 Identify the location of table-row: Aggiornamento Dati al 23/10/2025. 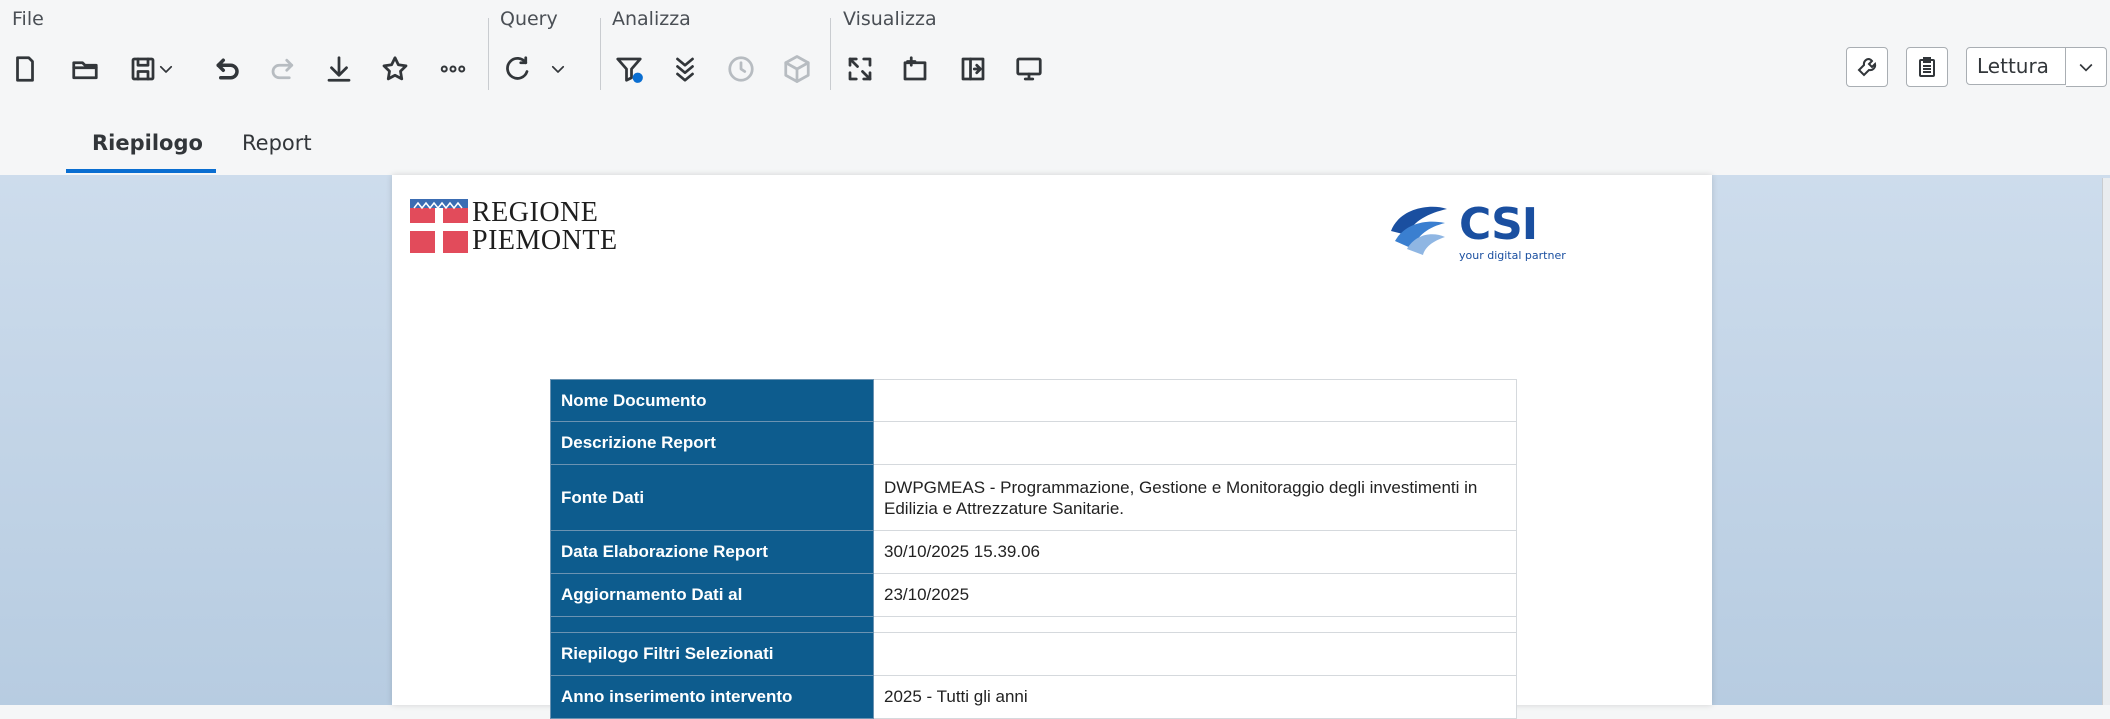
(1033, 595).